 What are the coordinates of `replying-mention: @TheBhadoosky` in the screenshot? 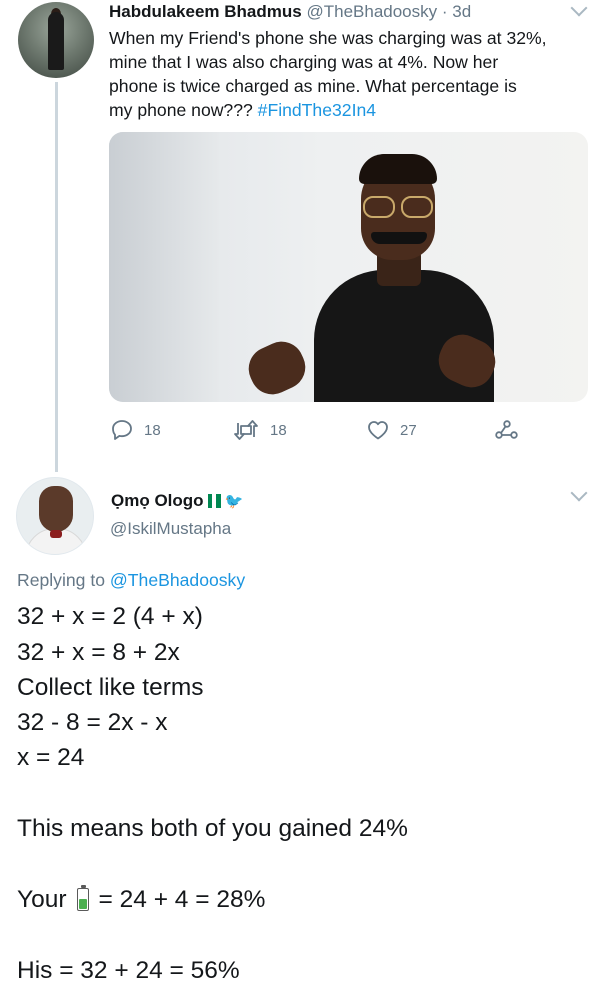 It's located at (177, 580).